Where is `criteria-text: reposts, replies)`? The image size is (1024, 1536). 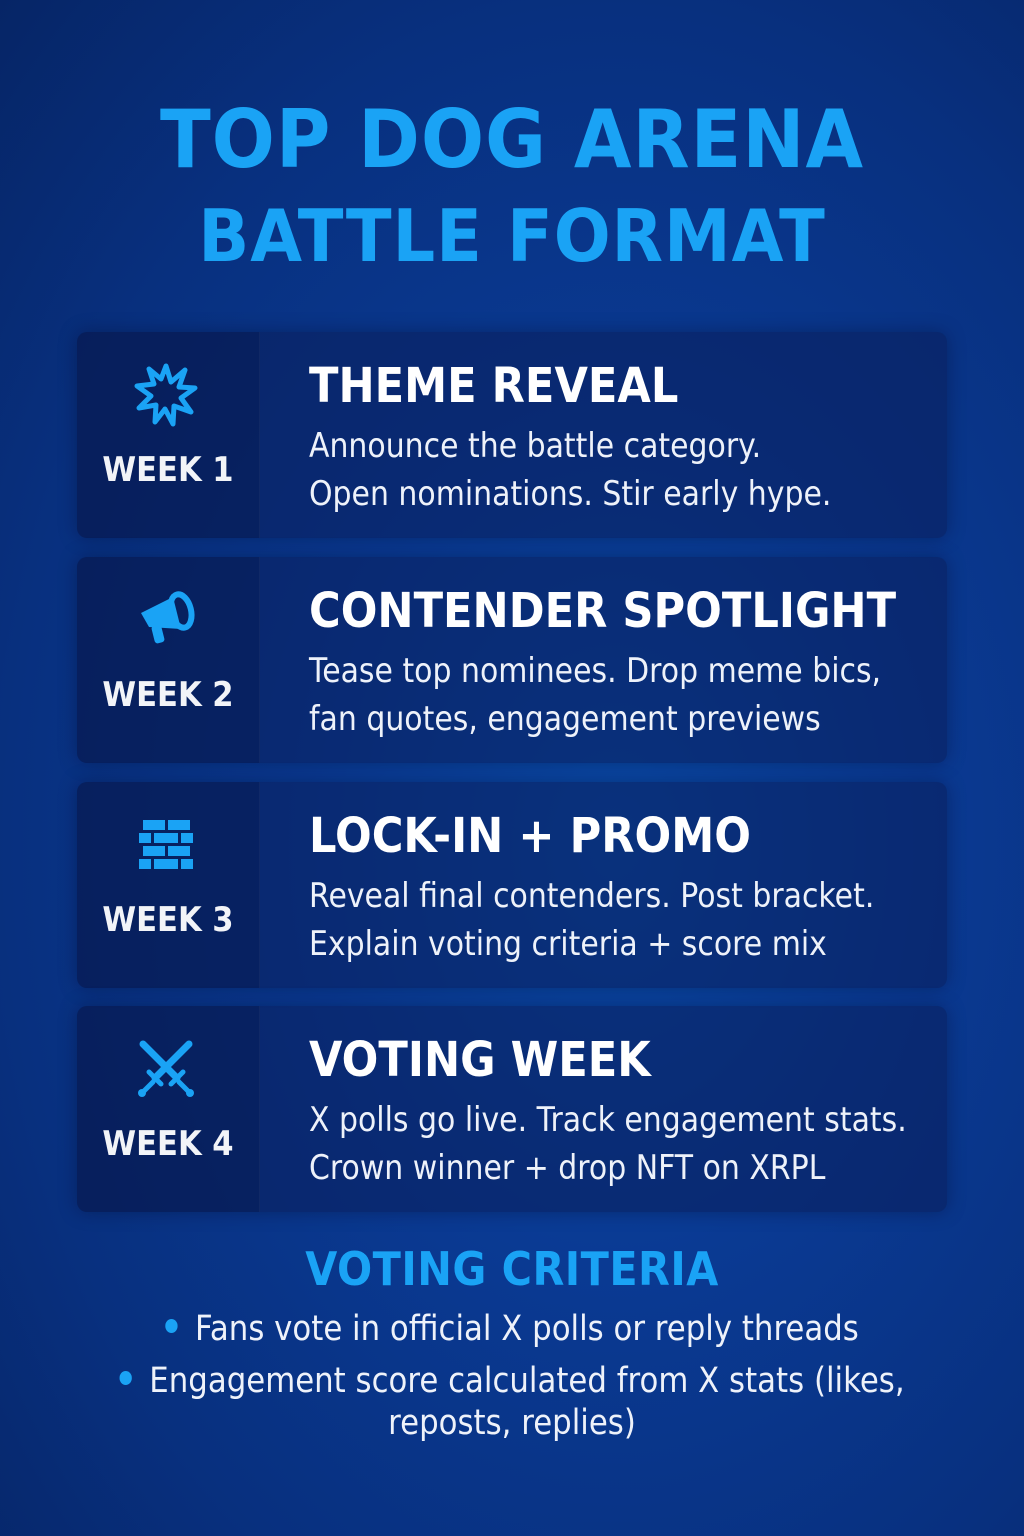 criteria-text: reposts, replies) is located at coordinates (512, 1423).